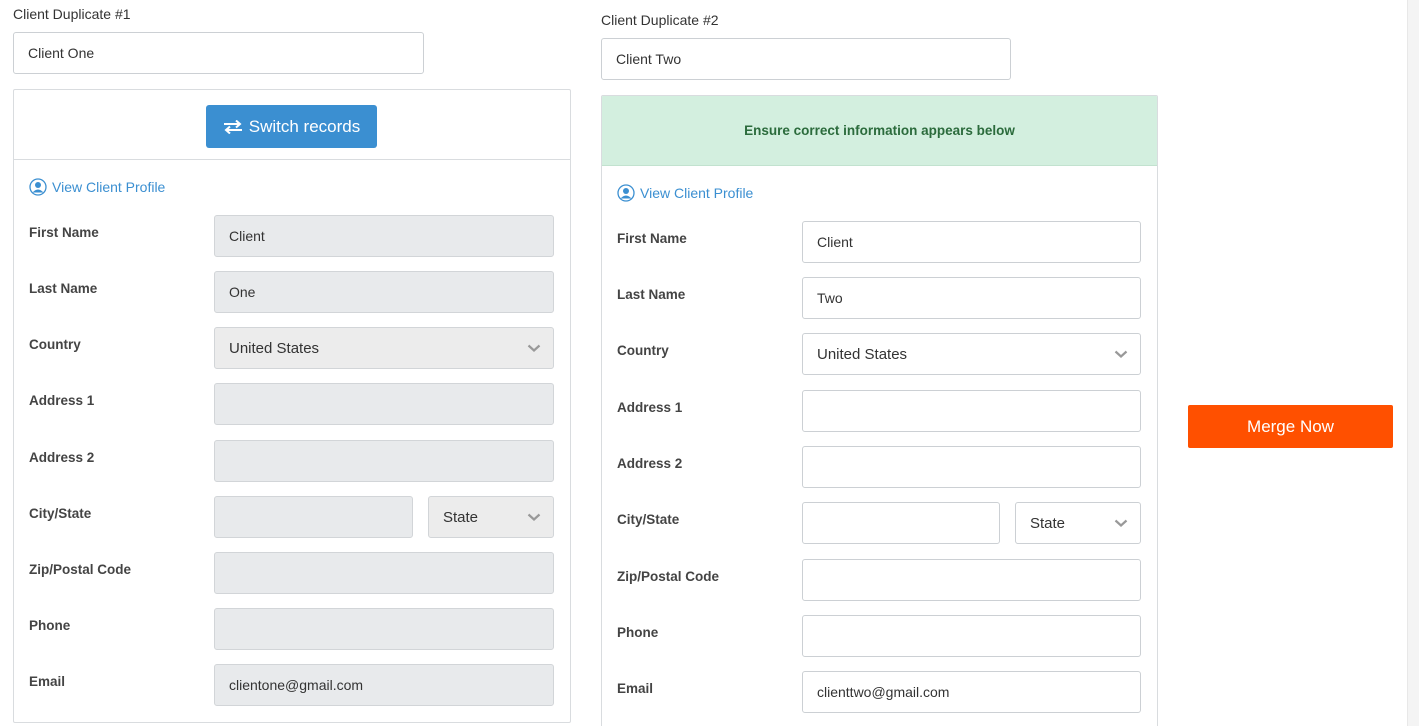  Describe the element at coordinates (72, 14) in the screenshot. I see `client-duplicate-1-label: Client Duplicate #1` at that location.